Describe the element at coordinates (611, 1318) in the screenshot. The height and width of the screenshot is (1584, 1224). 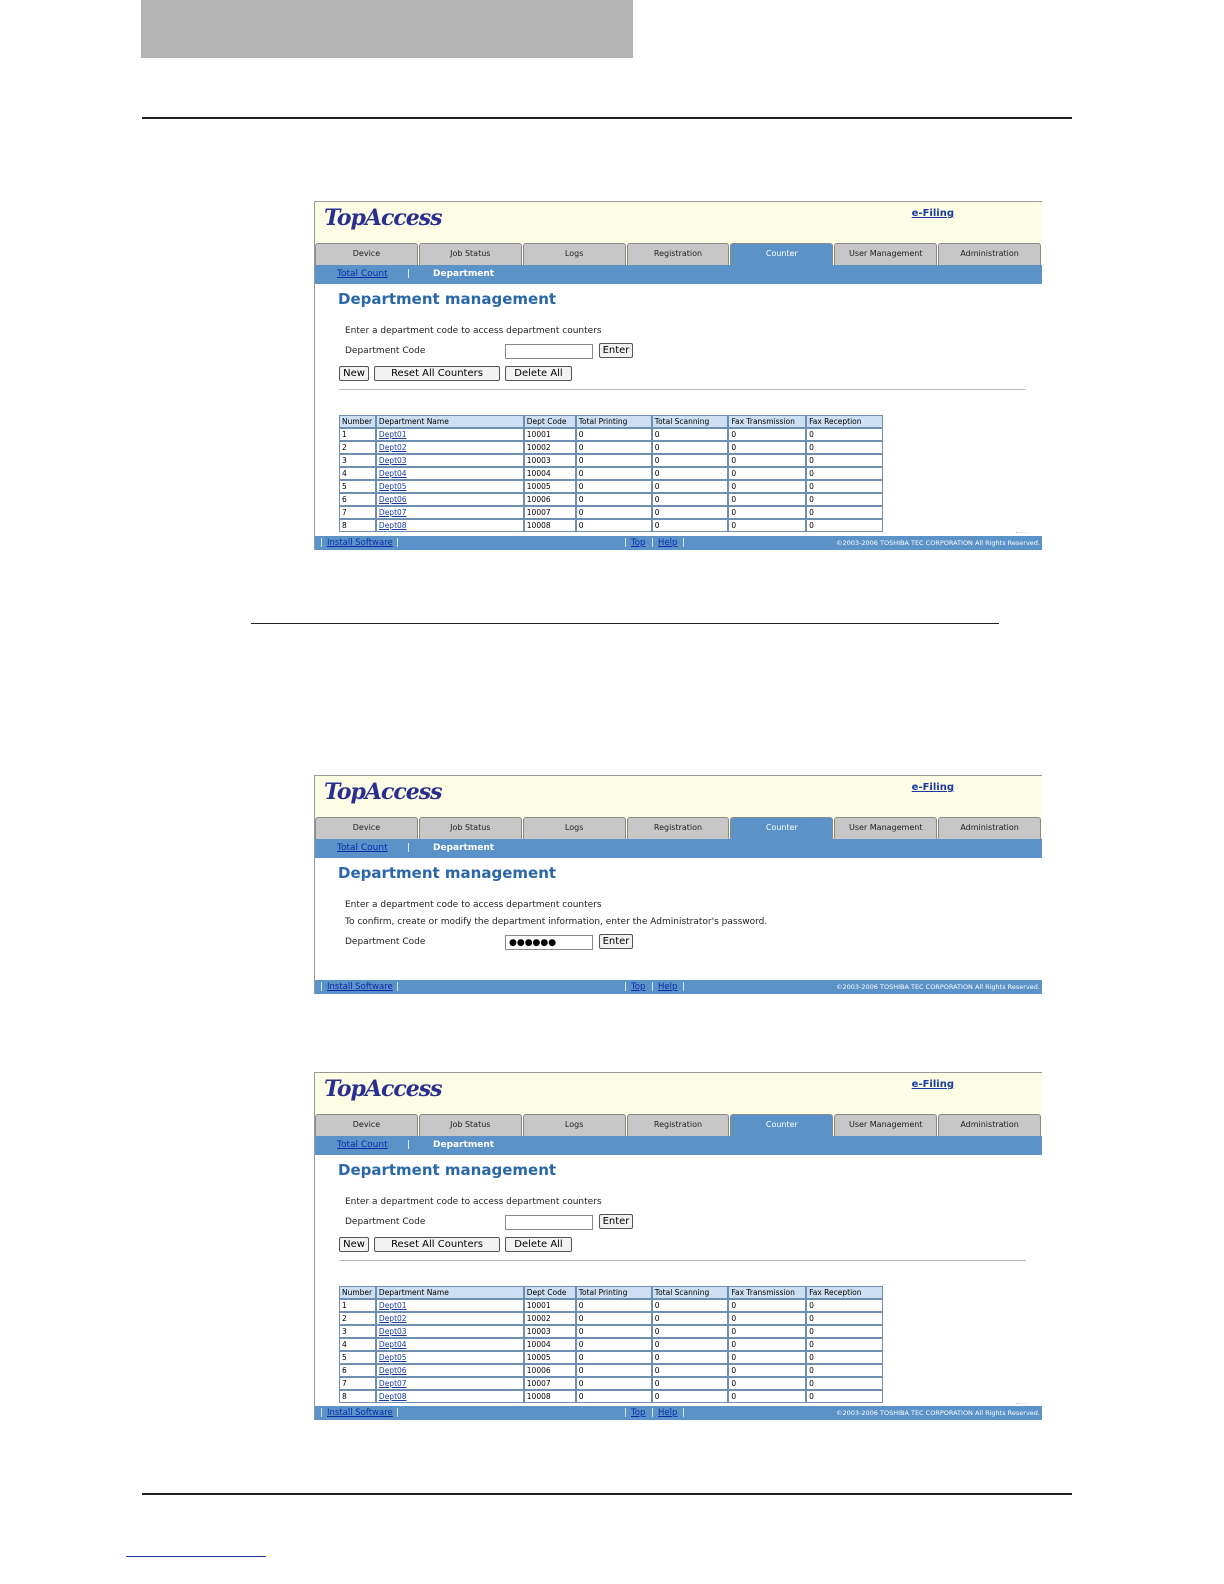
I see `table-row: 2 Dept02 10002 0 0 0 0` at that location.